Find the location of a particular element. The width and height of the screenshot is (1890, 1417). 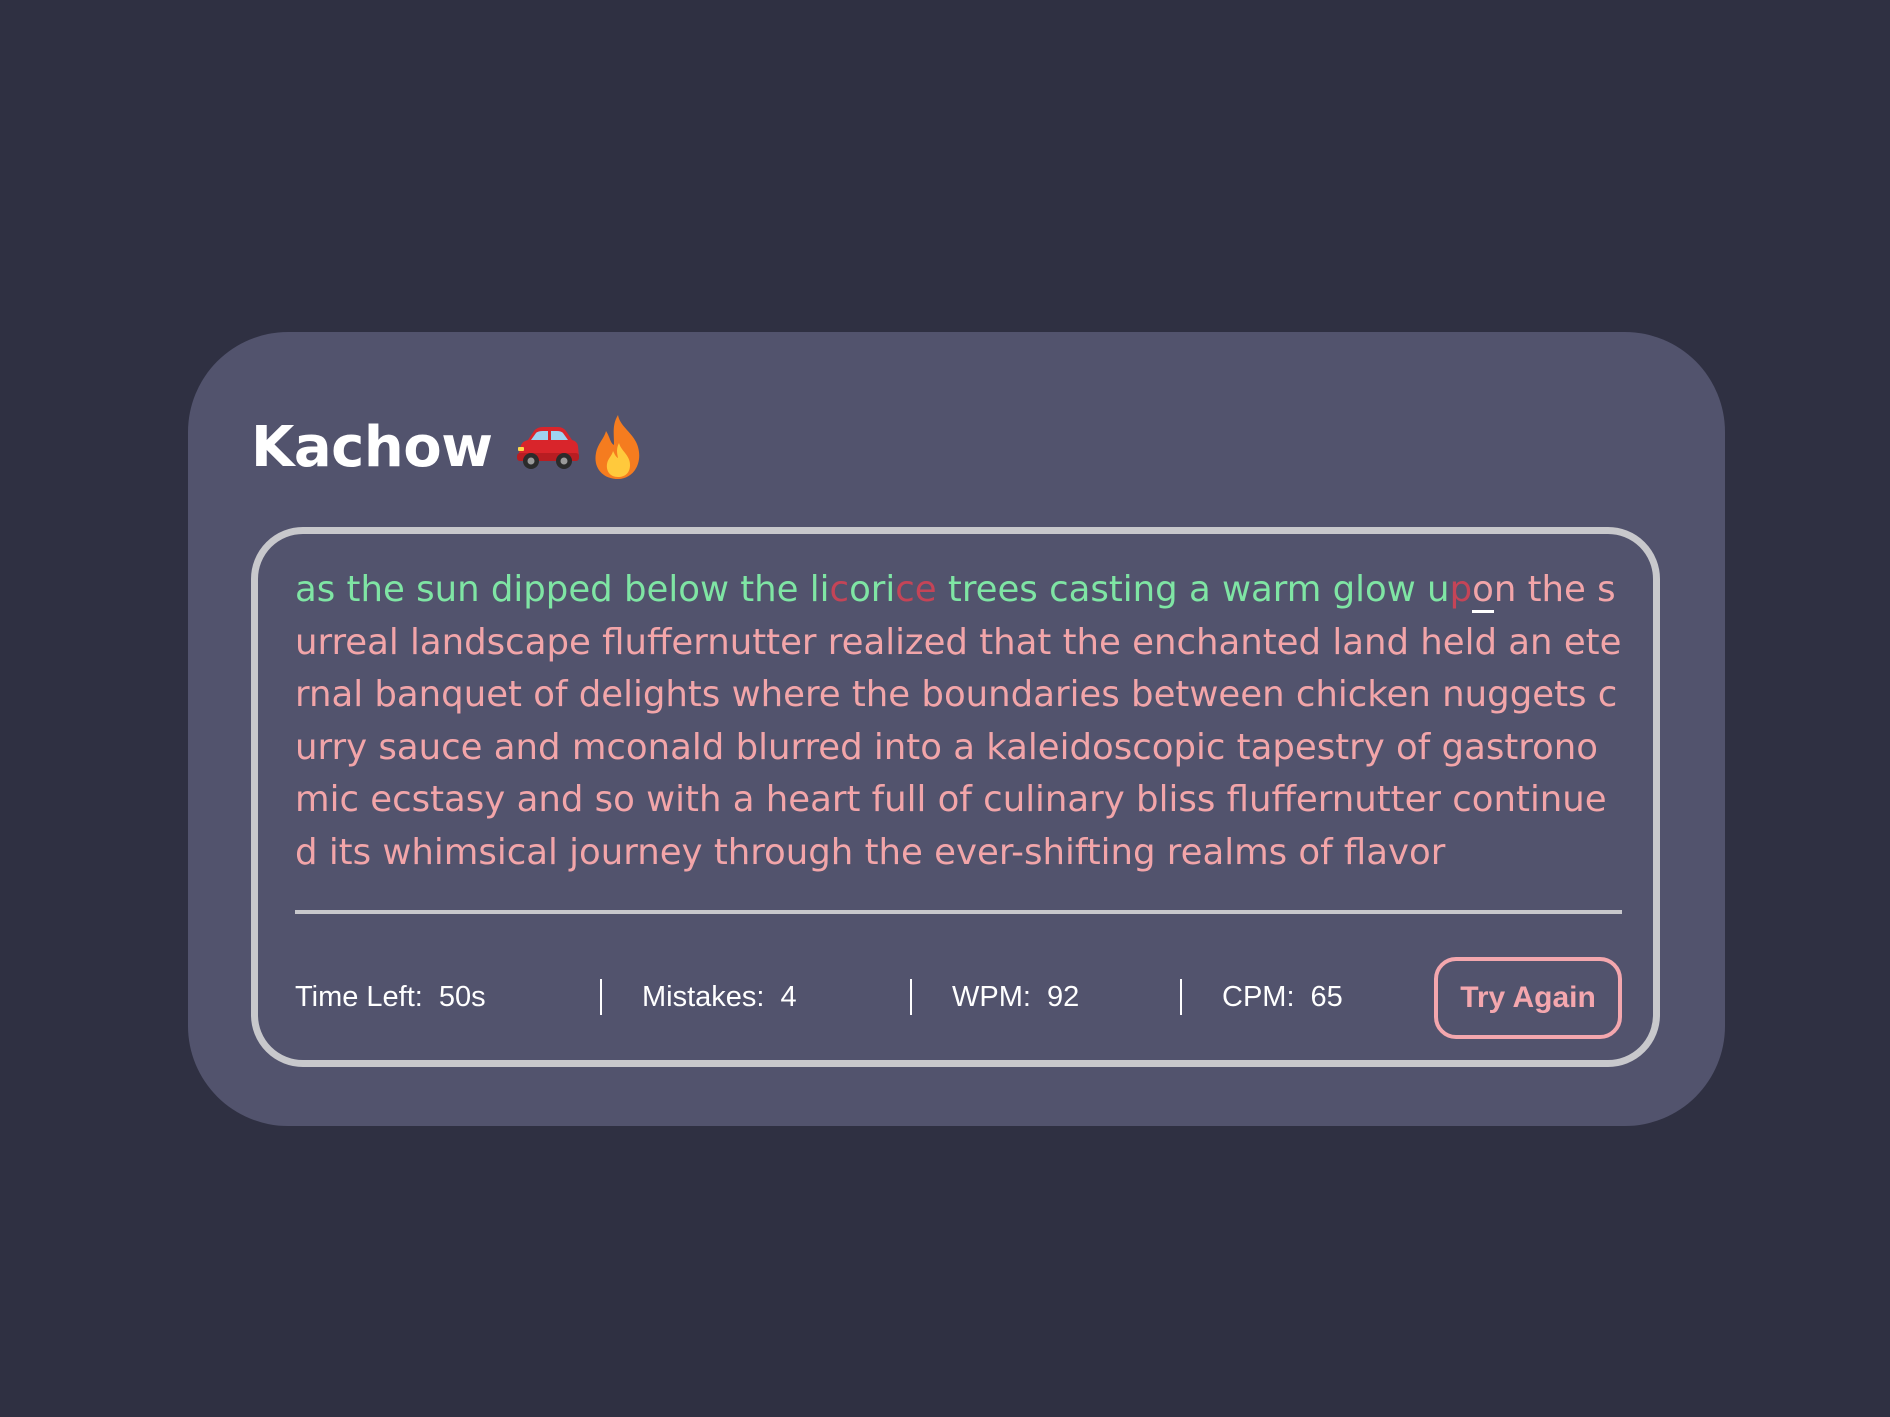

wpm-value: 92 is located at coordinates (1063, 996).